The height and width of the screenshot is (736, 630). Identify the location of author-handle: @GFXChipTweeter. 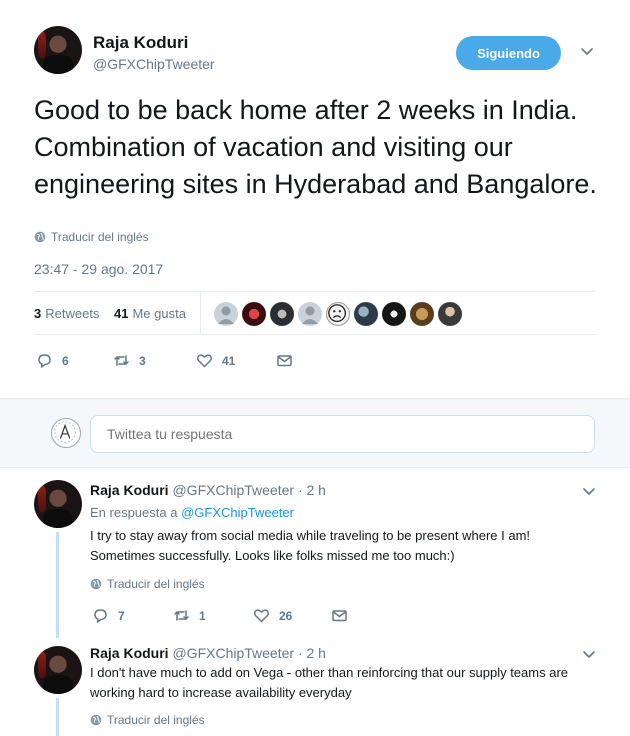
(154, 64).